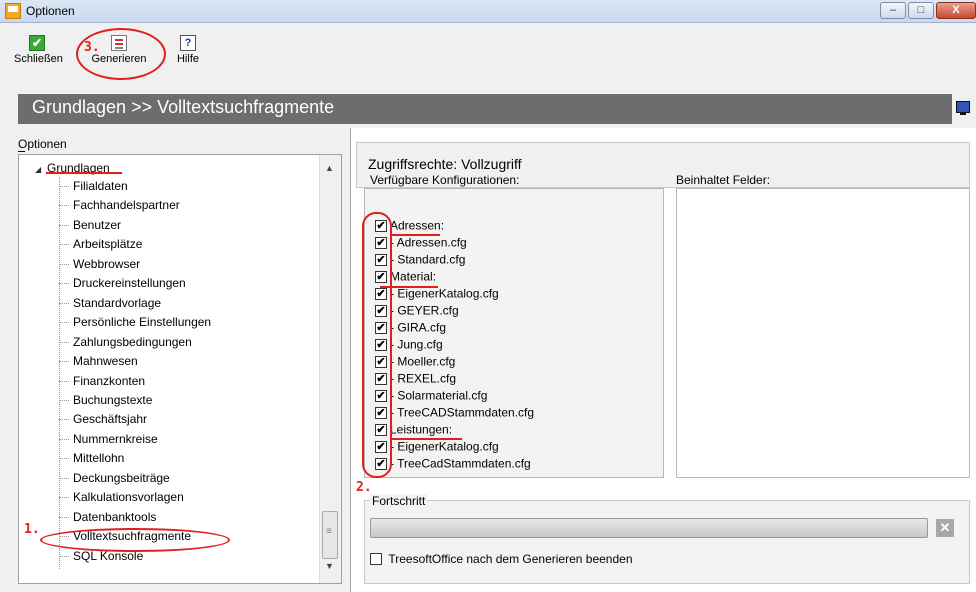 The height and width of the screenshot is (592, 976). I want to click on configuration-item: ✔ - TreeCADStammdaten.cfg, so click(454, 412).